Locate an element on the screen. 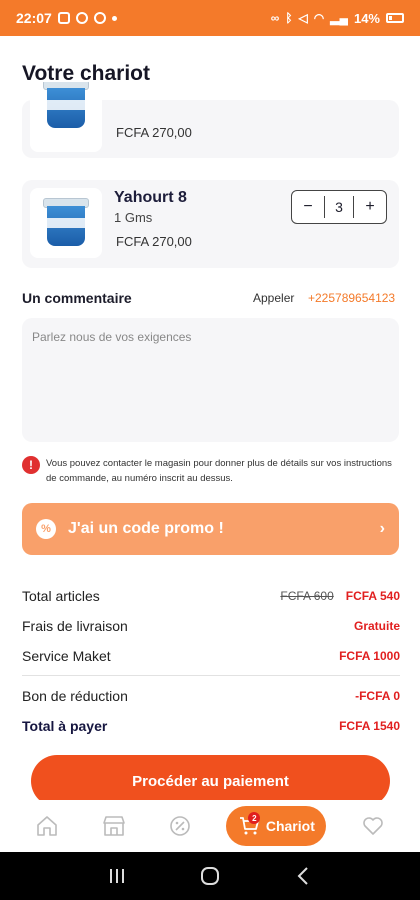 This screenshot has height=900, width=420. item-weight: 1 Gms is located at coordinates (133, 217).